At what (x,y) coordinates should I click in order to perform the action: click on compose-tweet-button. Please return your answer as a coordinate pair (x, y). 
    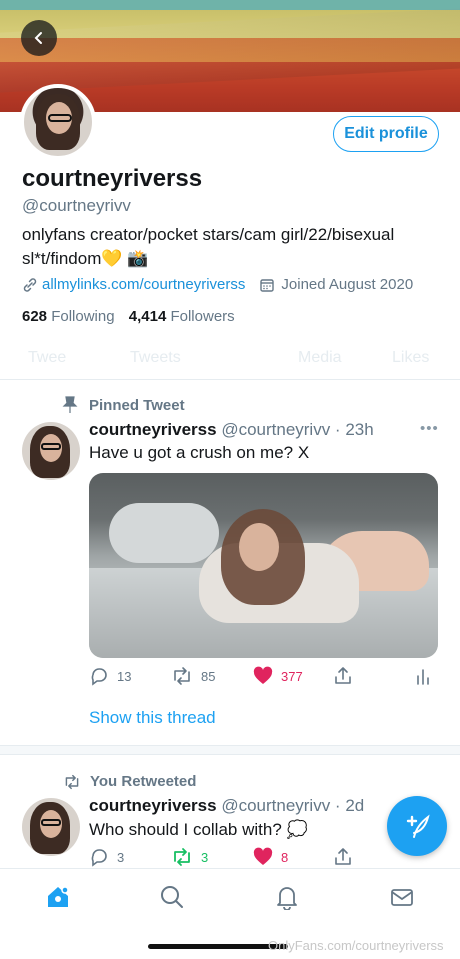
    Looking at the image, I should click on (417, 826).